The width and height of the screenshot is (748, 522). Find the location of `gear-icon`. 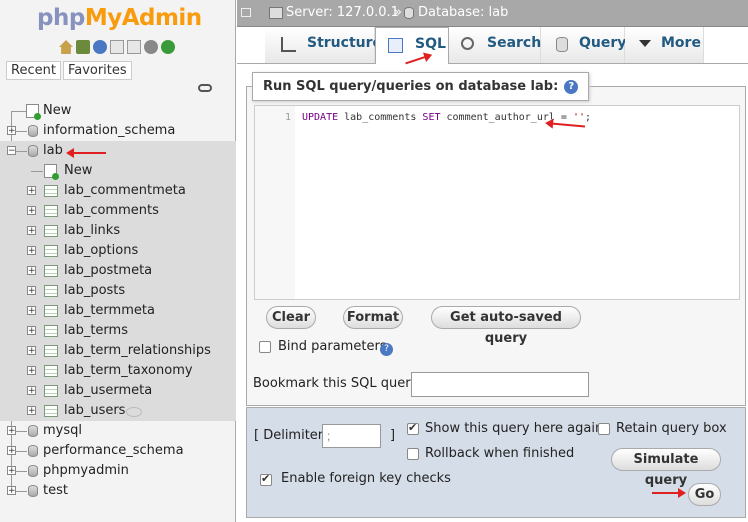

gear-icon is located at coordinates (151, 47).